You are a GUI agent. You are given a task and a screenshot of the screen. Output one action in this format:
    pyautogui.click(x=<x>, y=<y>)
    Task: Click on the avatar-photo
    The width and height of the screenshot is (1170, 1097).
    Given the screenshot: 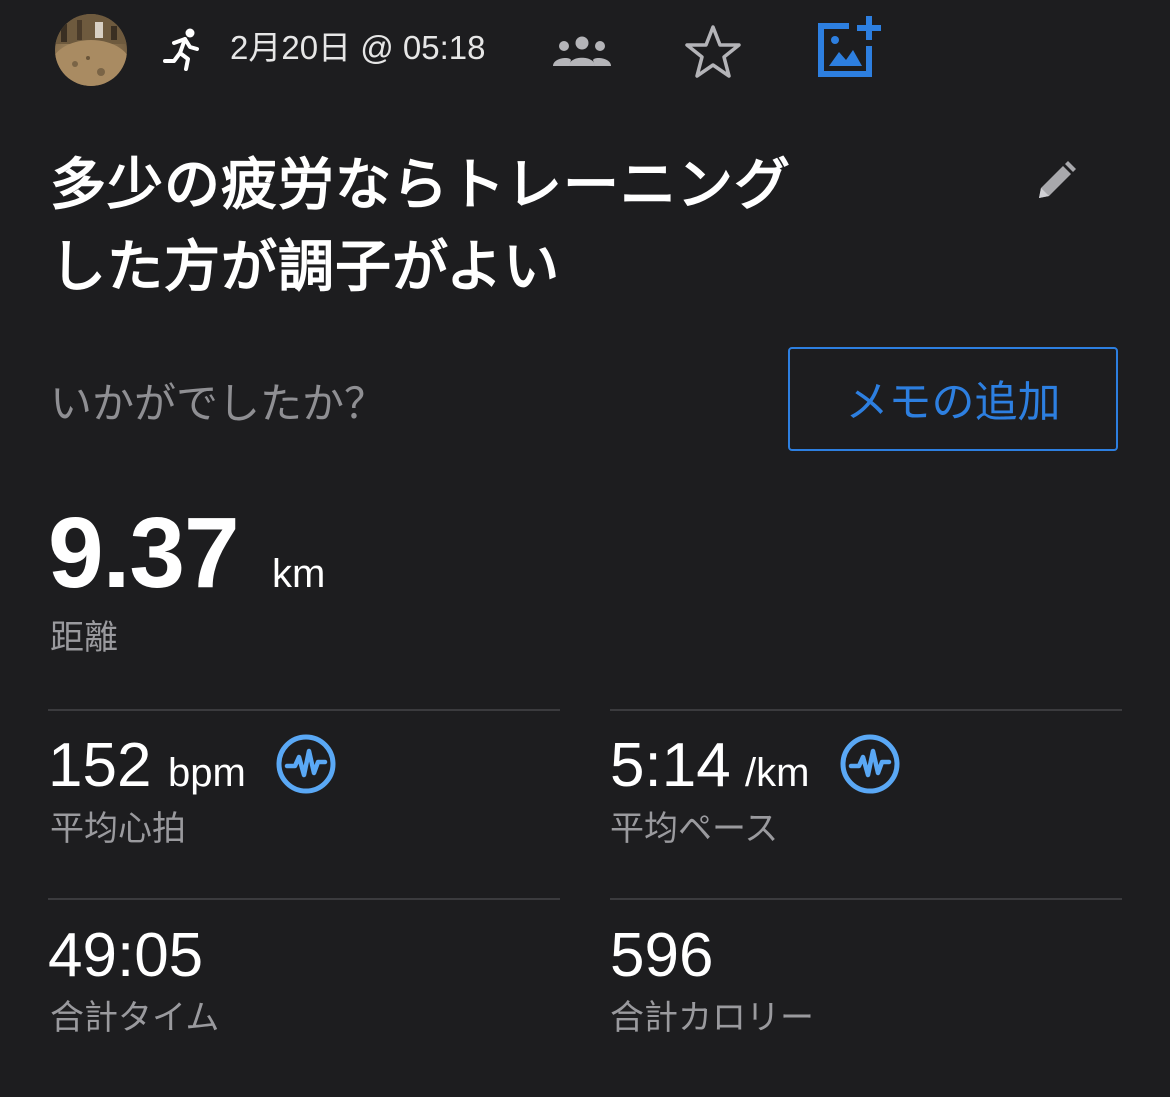 What is the action you would take?
    pyautogui.click(x=91, y=50)
    